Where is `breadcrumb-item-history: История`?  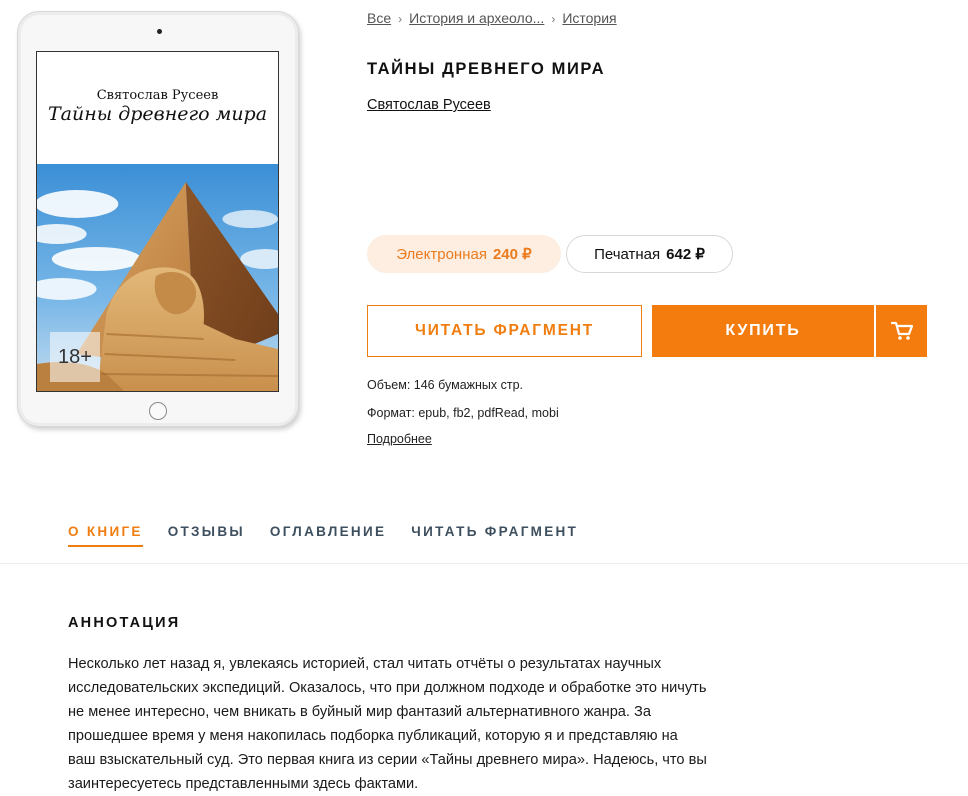
breadcrumb-item-history: История is located at coordinates (589, 18).